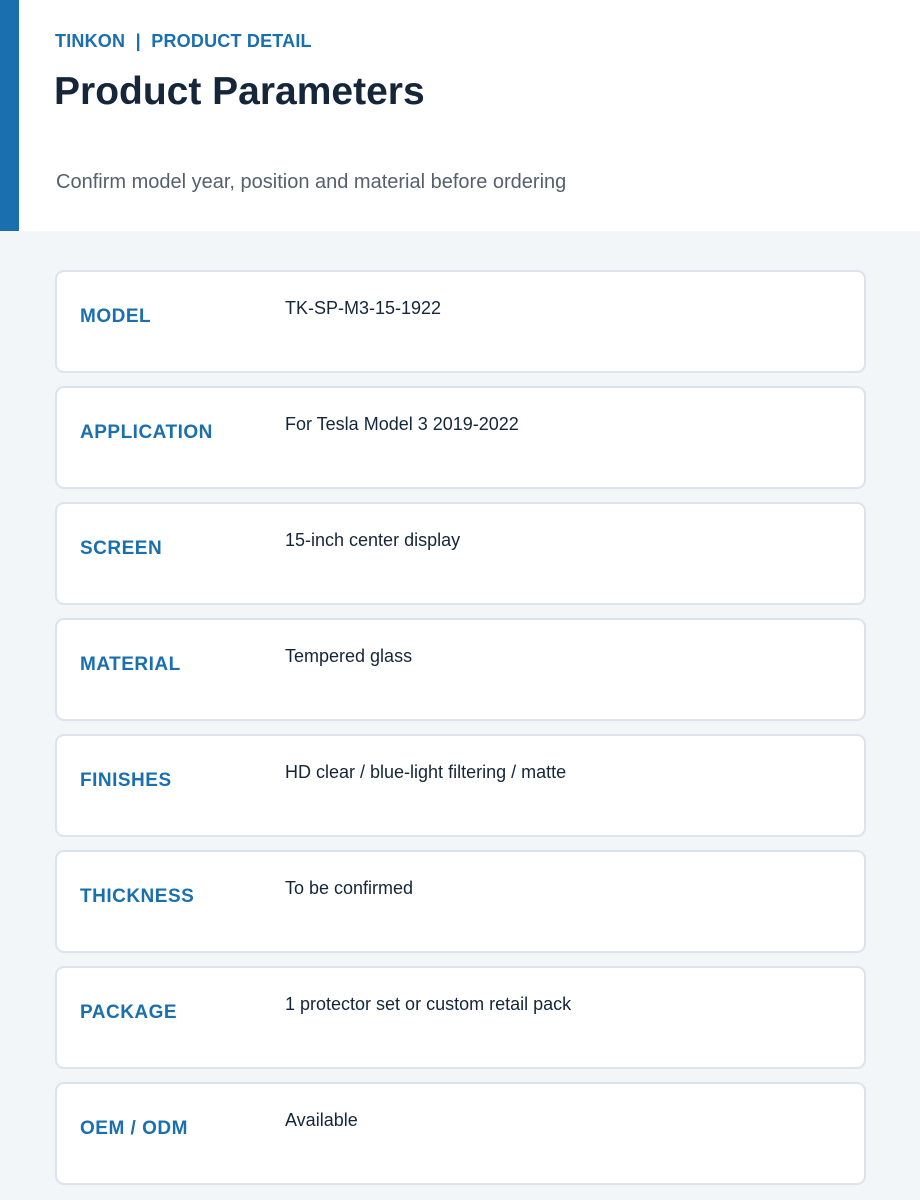 This screenshot has height=1200, width=920. What do you see at coordinates (134, 1128) in the screenshot?
I see `spec-label: OEM / ODM` at bounding box center [134, 1128].